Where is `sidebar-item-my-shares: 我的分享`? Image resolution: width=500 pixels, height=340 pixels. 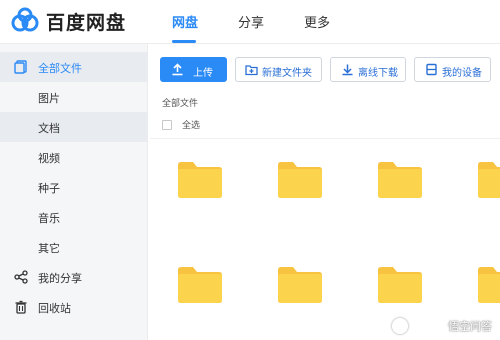 sidebar-item-my-shares: 我的分享 is located at coordinates (74, 277).